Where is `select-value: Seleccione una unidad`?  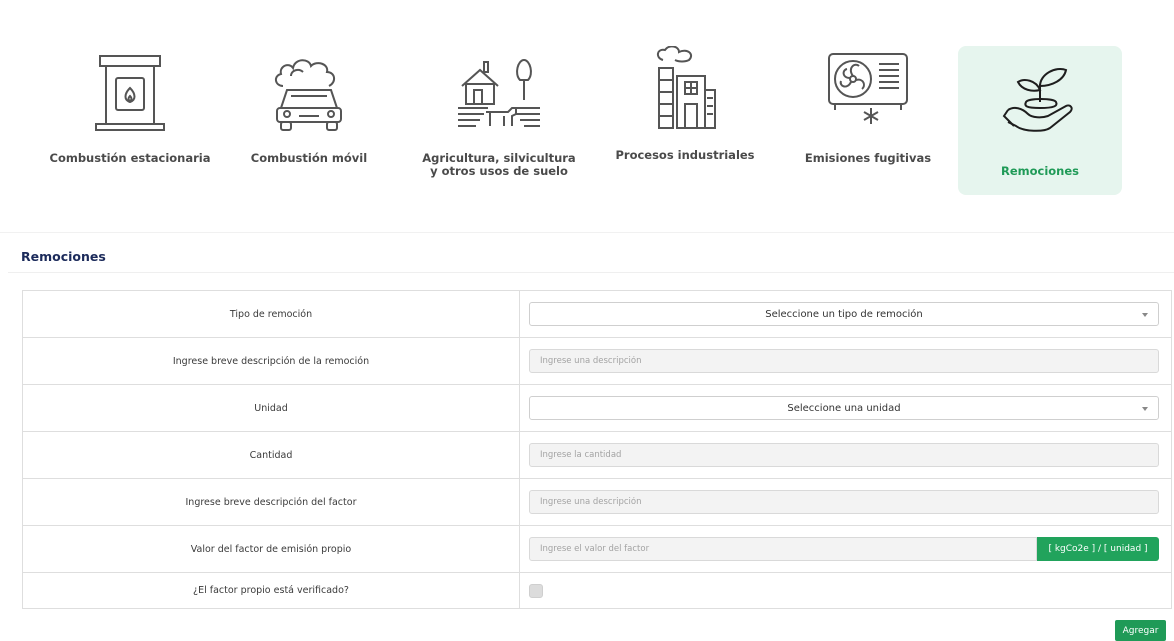 select-value: Seleccione una unidad is located at coordinates (844, 408).